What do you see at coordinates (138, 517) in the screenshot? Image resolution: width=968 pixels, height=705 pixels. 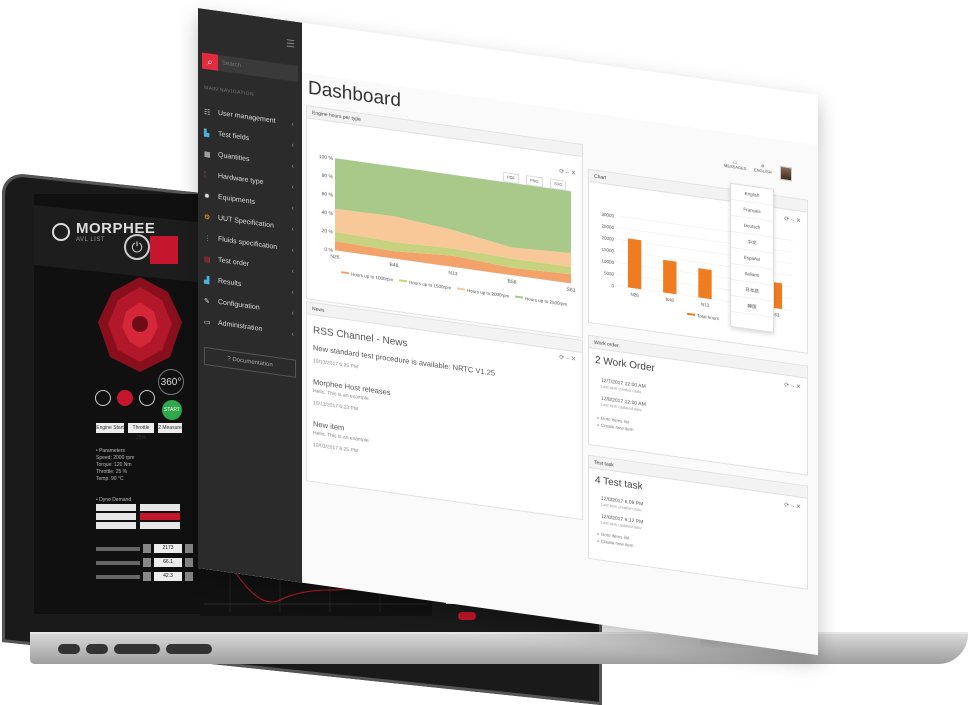 I see `dyno-demand-grid` at bounding box center [138, 517].